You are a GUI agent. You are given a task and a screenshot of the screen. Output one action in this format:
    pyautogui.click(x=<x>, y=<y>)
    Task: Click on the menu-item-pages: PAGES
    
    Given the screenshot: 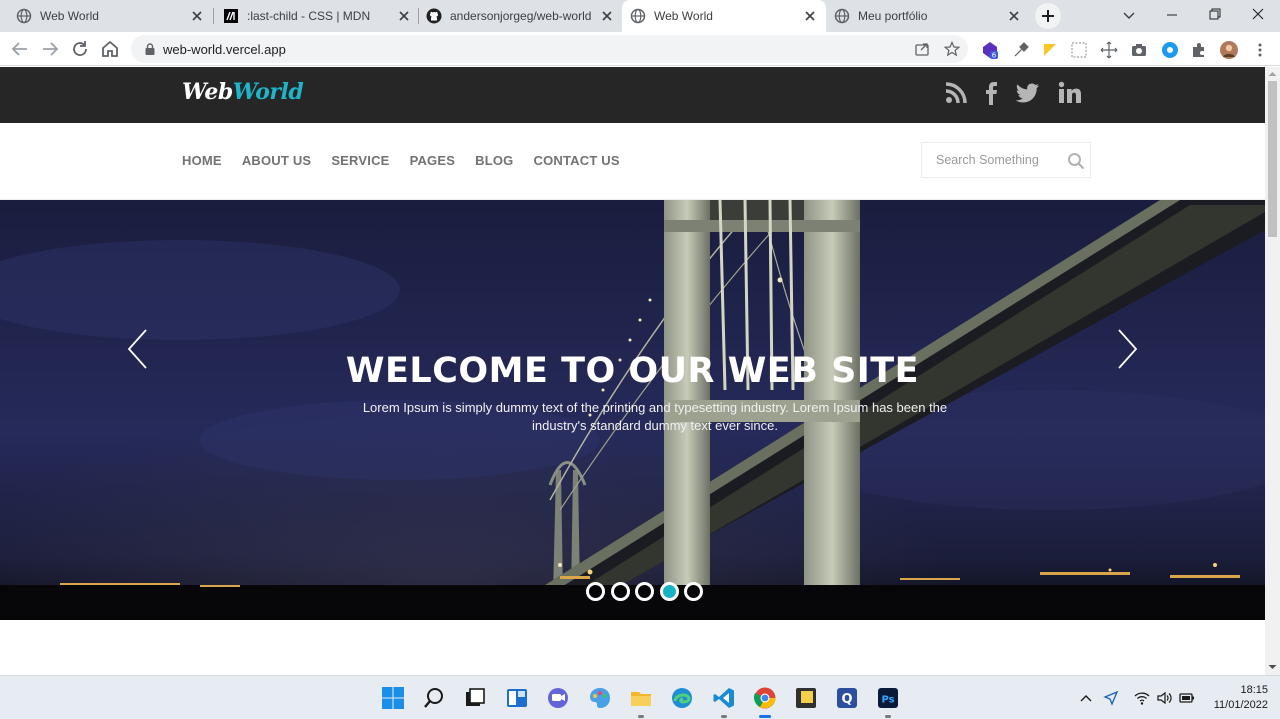 What is the action you would take?
    pyautogui.click(x=433, y=160)
    